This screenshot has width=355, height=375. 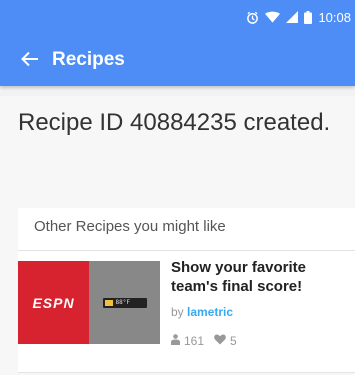 I want to click on alarm-icon, so click(x=252, y=17).